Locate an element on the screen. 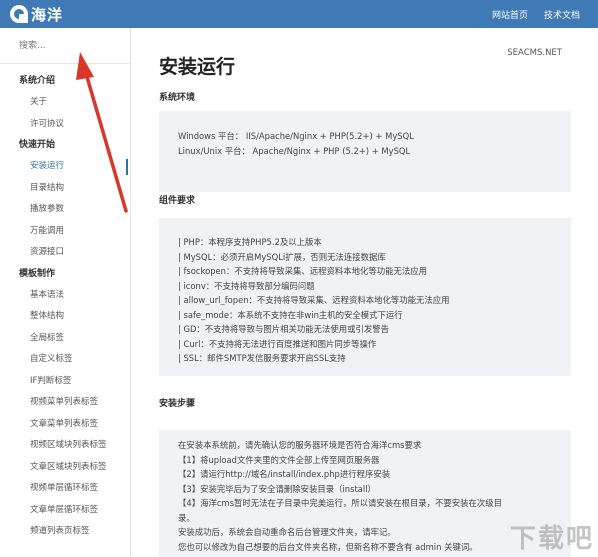  logo-icon is located at coordinates (19, 14).